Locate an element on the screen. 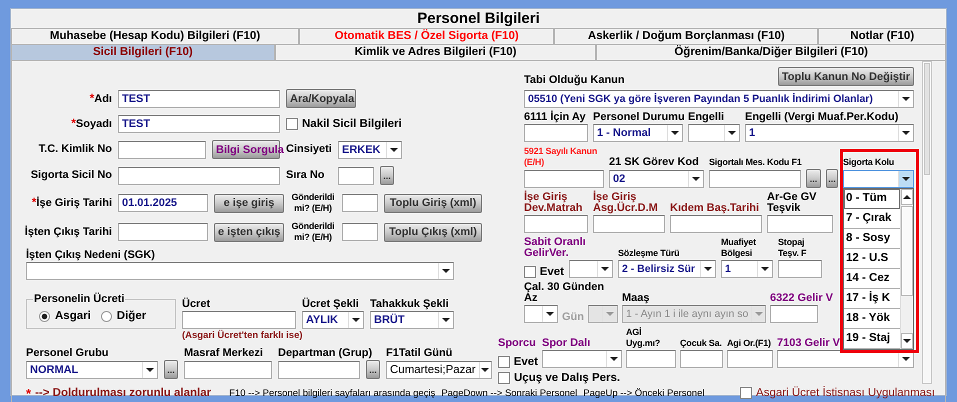 Image resolution: width=957 pixels, height=402 pixels. field-label: İşe Giriş Tarihi is located at coordinates (74, 203).